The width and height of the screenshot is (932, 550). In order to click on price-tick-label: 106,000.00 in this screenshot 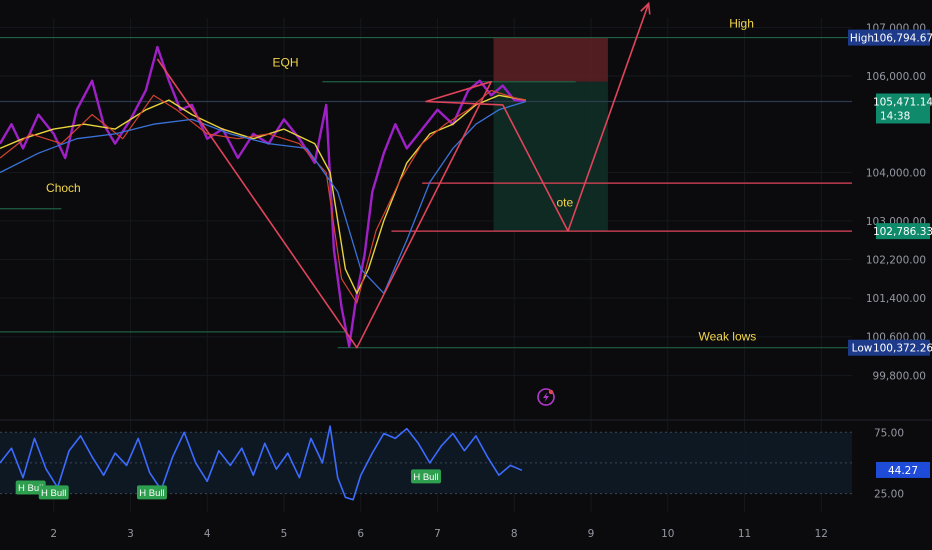, I will do `click(896, 77)`.